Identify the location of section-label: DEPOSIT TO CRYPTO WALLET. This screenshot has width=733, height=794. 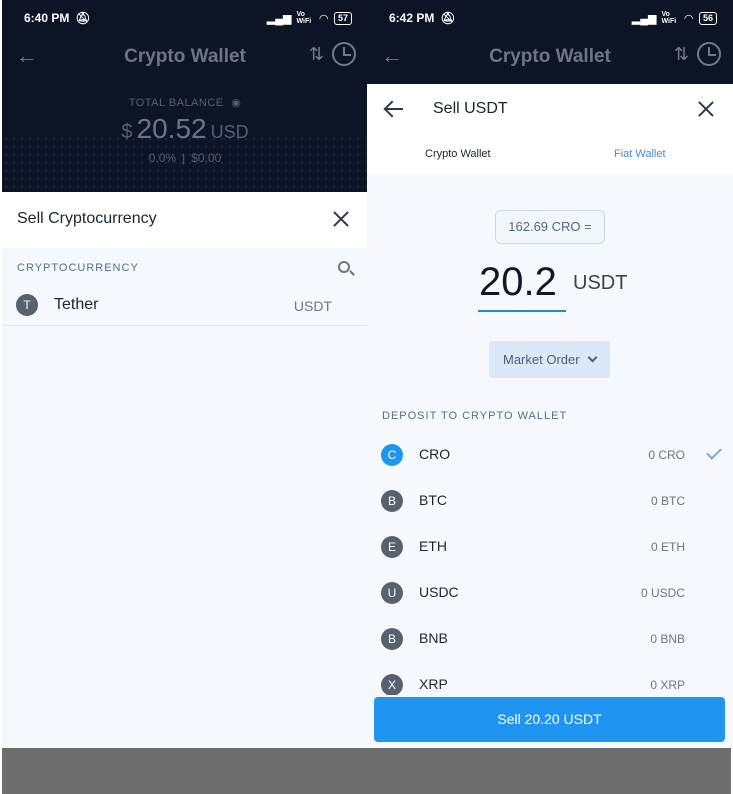
(475, 416).